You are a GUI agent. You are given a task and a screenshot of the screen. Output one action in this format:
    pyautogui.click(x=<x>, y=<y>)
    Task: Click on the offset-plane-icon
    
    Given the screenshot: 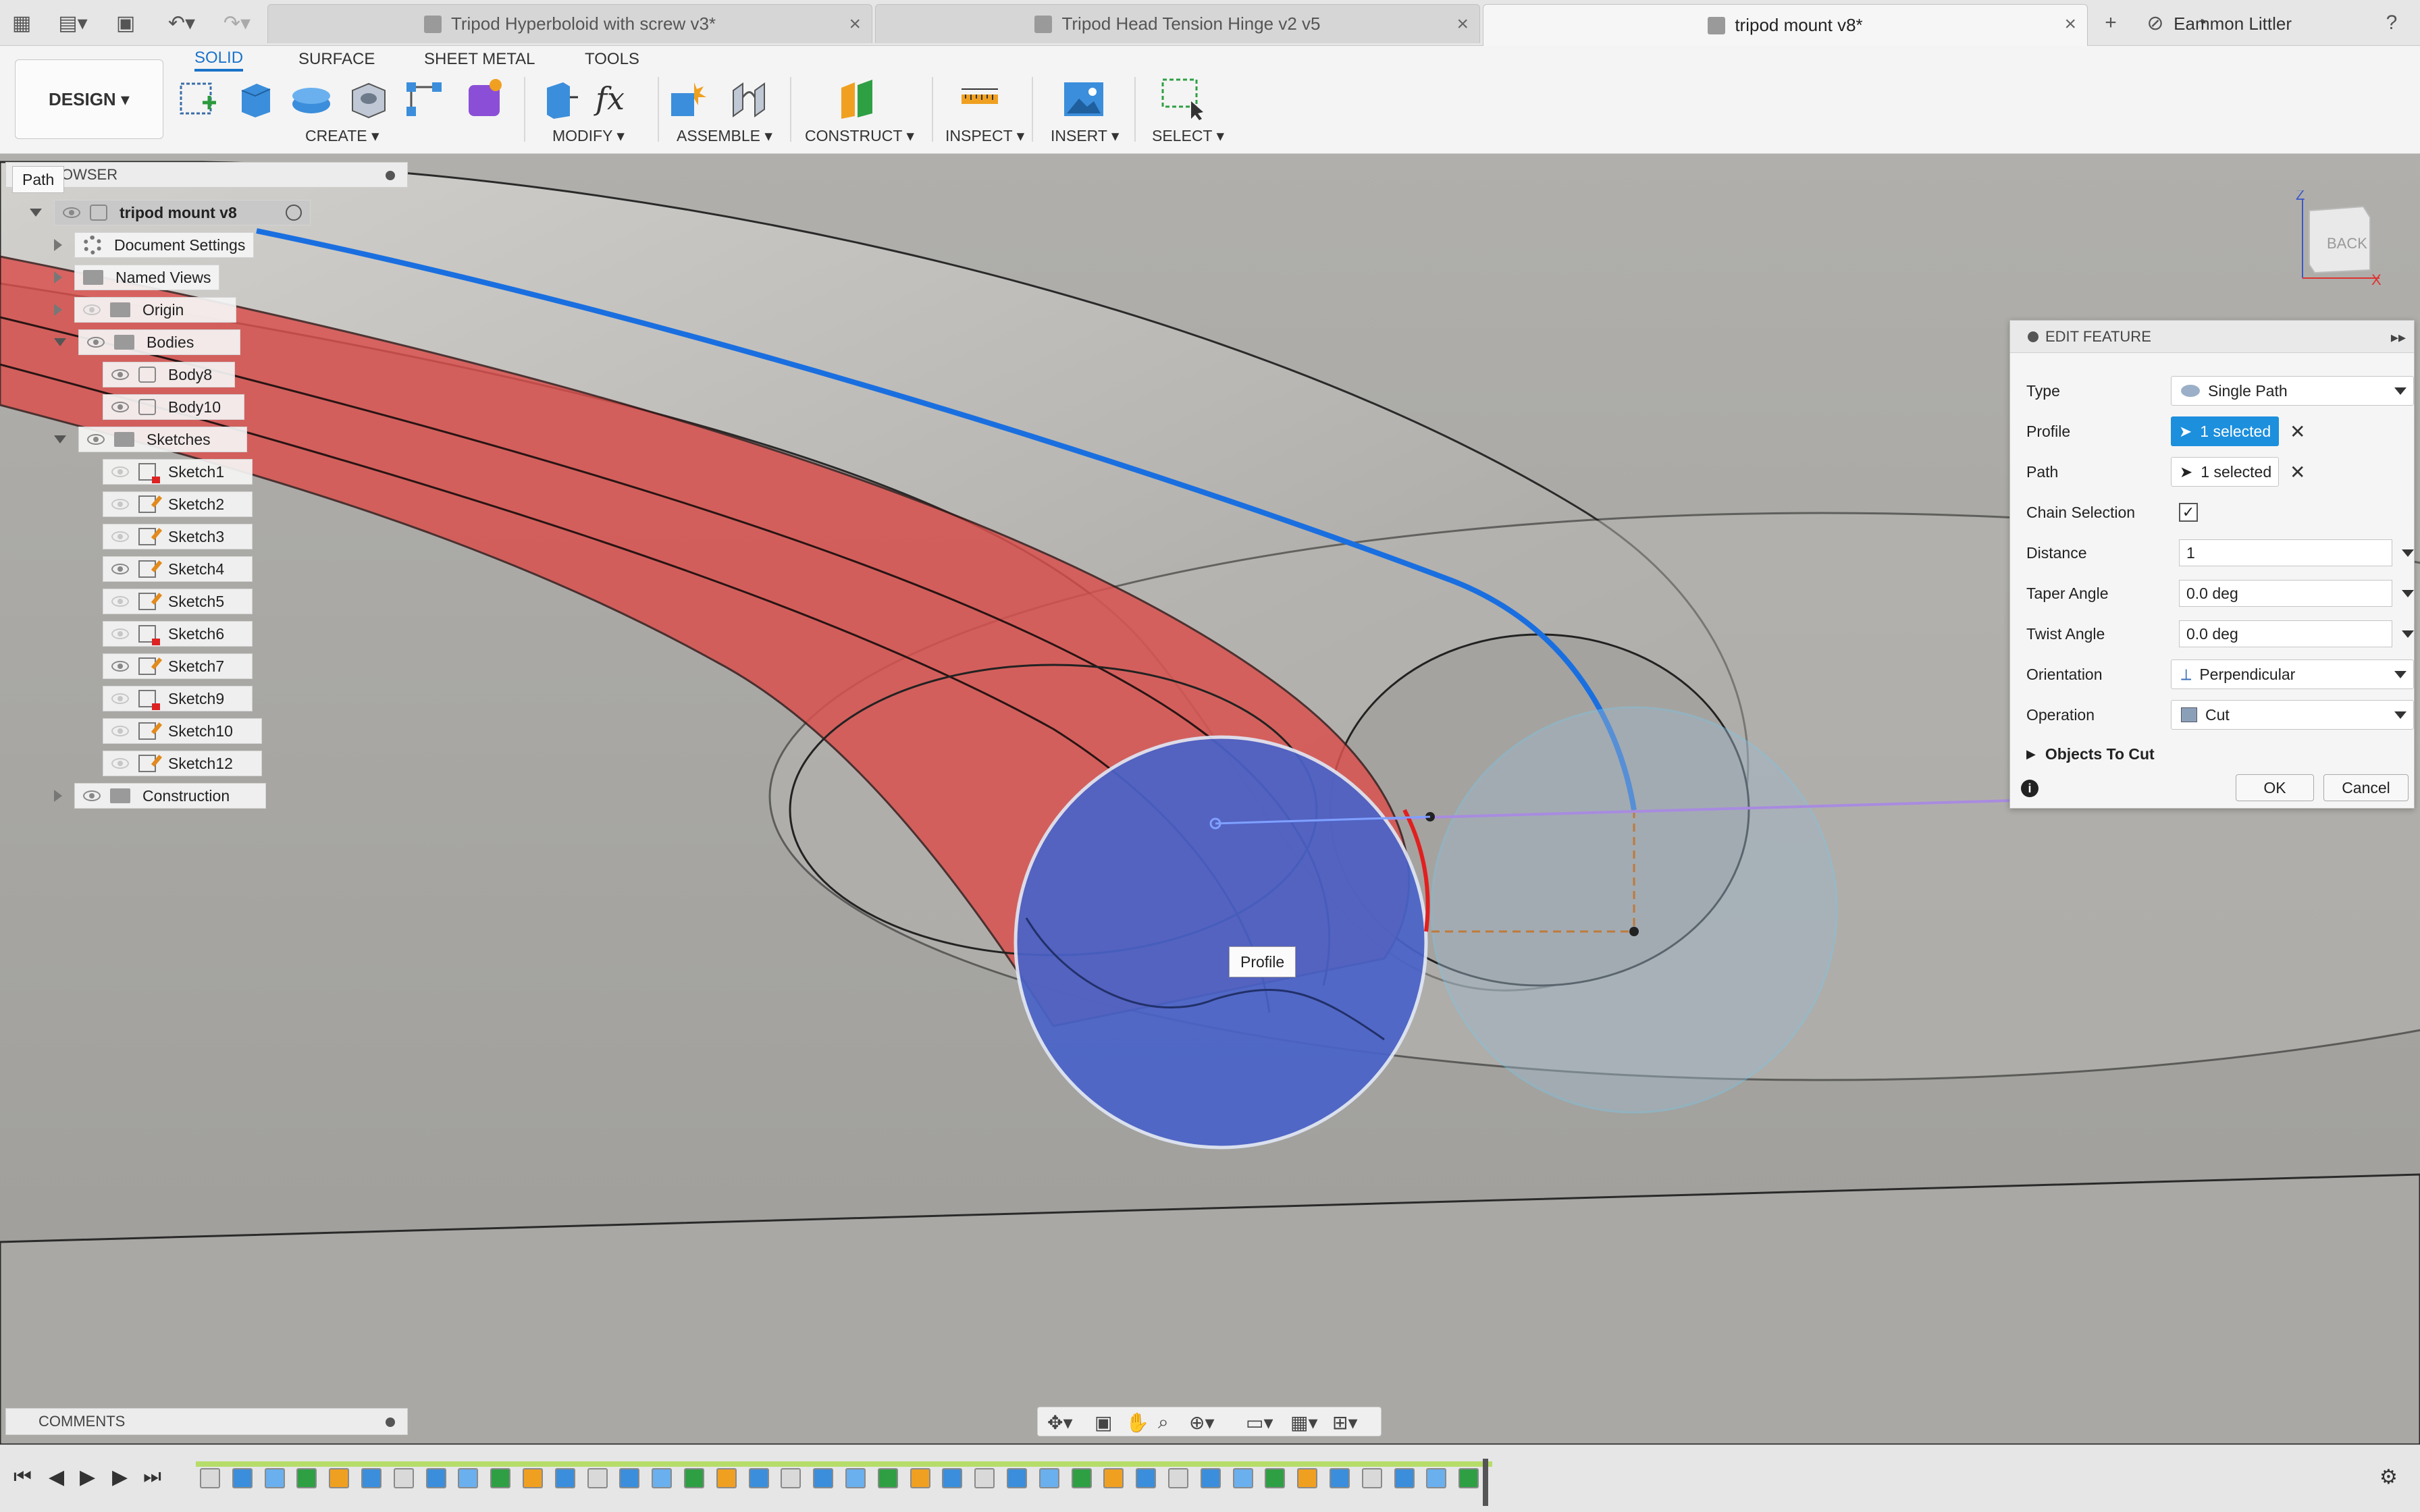 What is the action you would take?
    pyautogui.click(x=857, y=99)
    